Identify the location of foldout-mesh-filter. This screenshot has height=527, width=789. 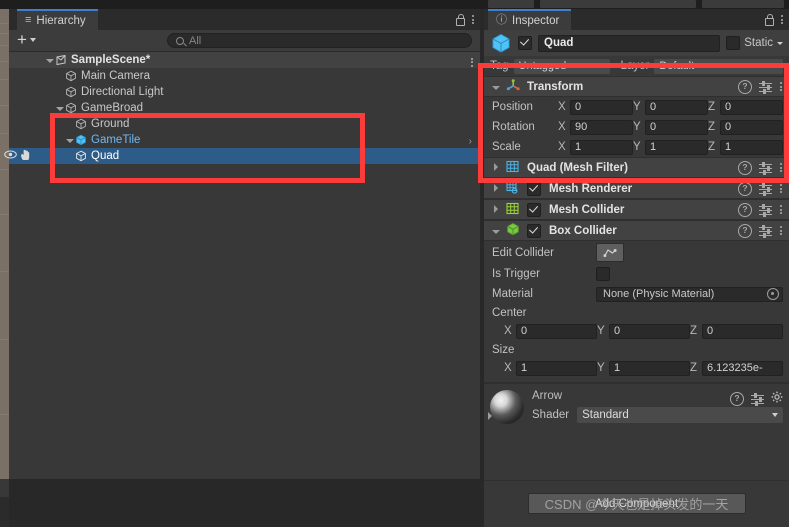
(495, 168).